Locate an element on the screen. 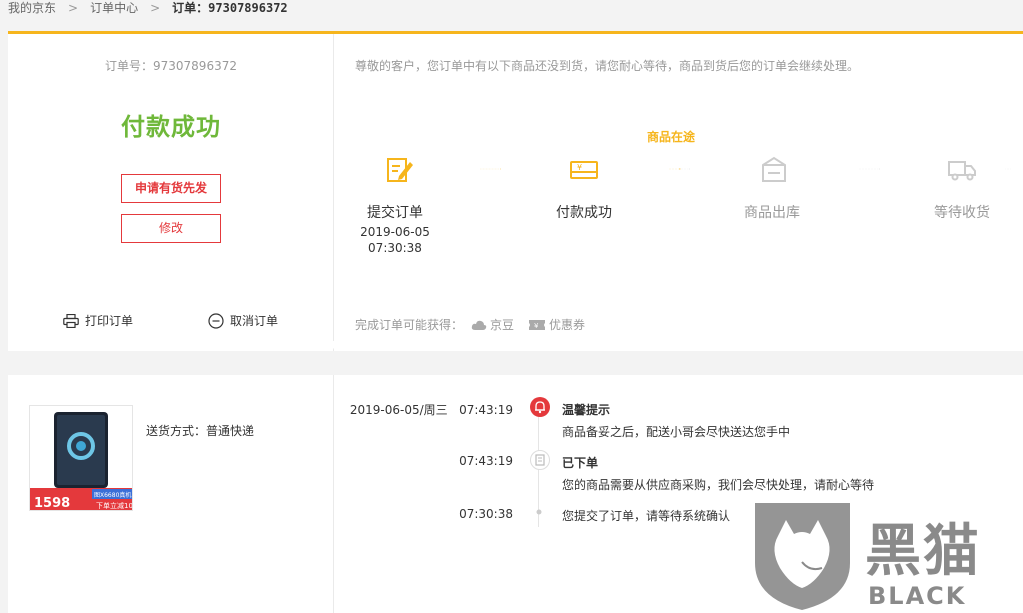 This screenshot has width=1023, height=613. coupon-icon: ¥ is located at coordinates (537, 324).